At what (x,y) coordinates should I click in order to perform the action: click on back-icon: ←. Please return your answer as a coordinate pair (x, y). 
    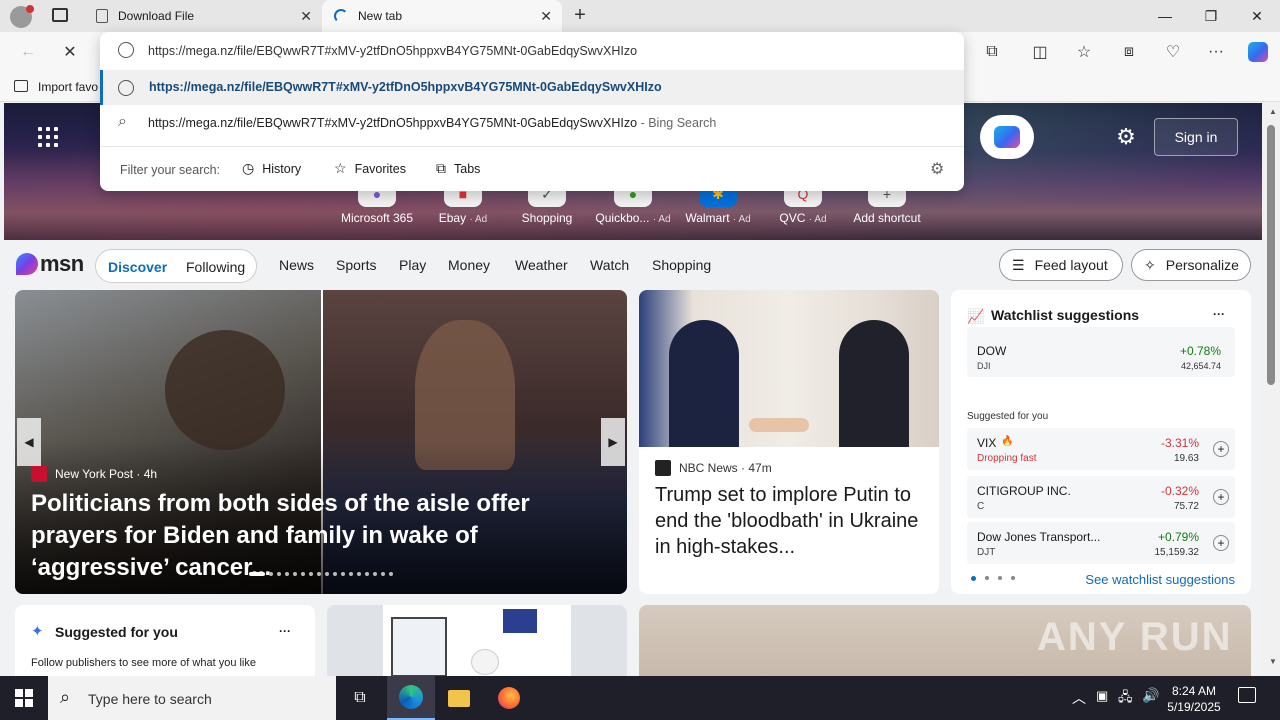
    Looking at the image, I should click on (28, 52).